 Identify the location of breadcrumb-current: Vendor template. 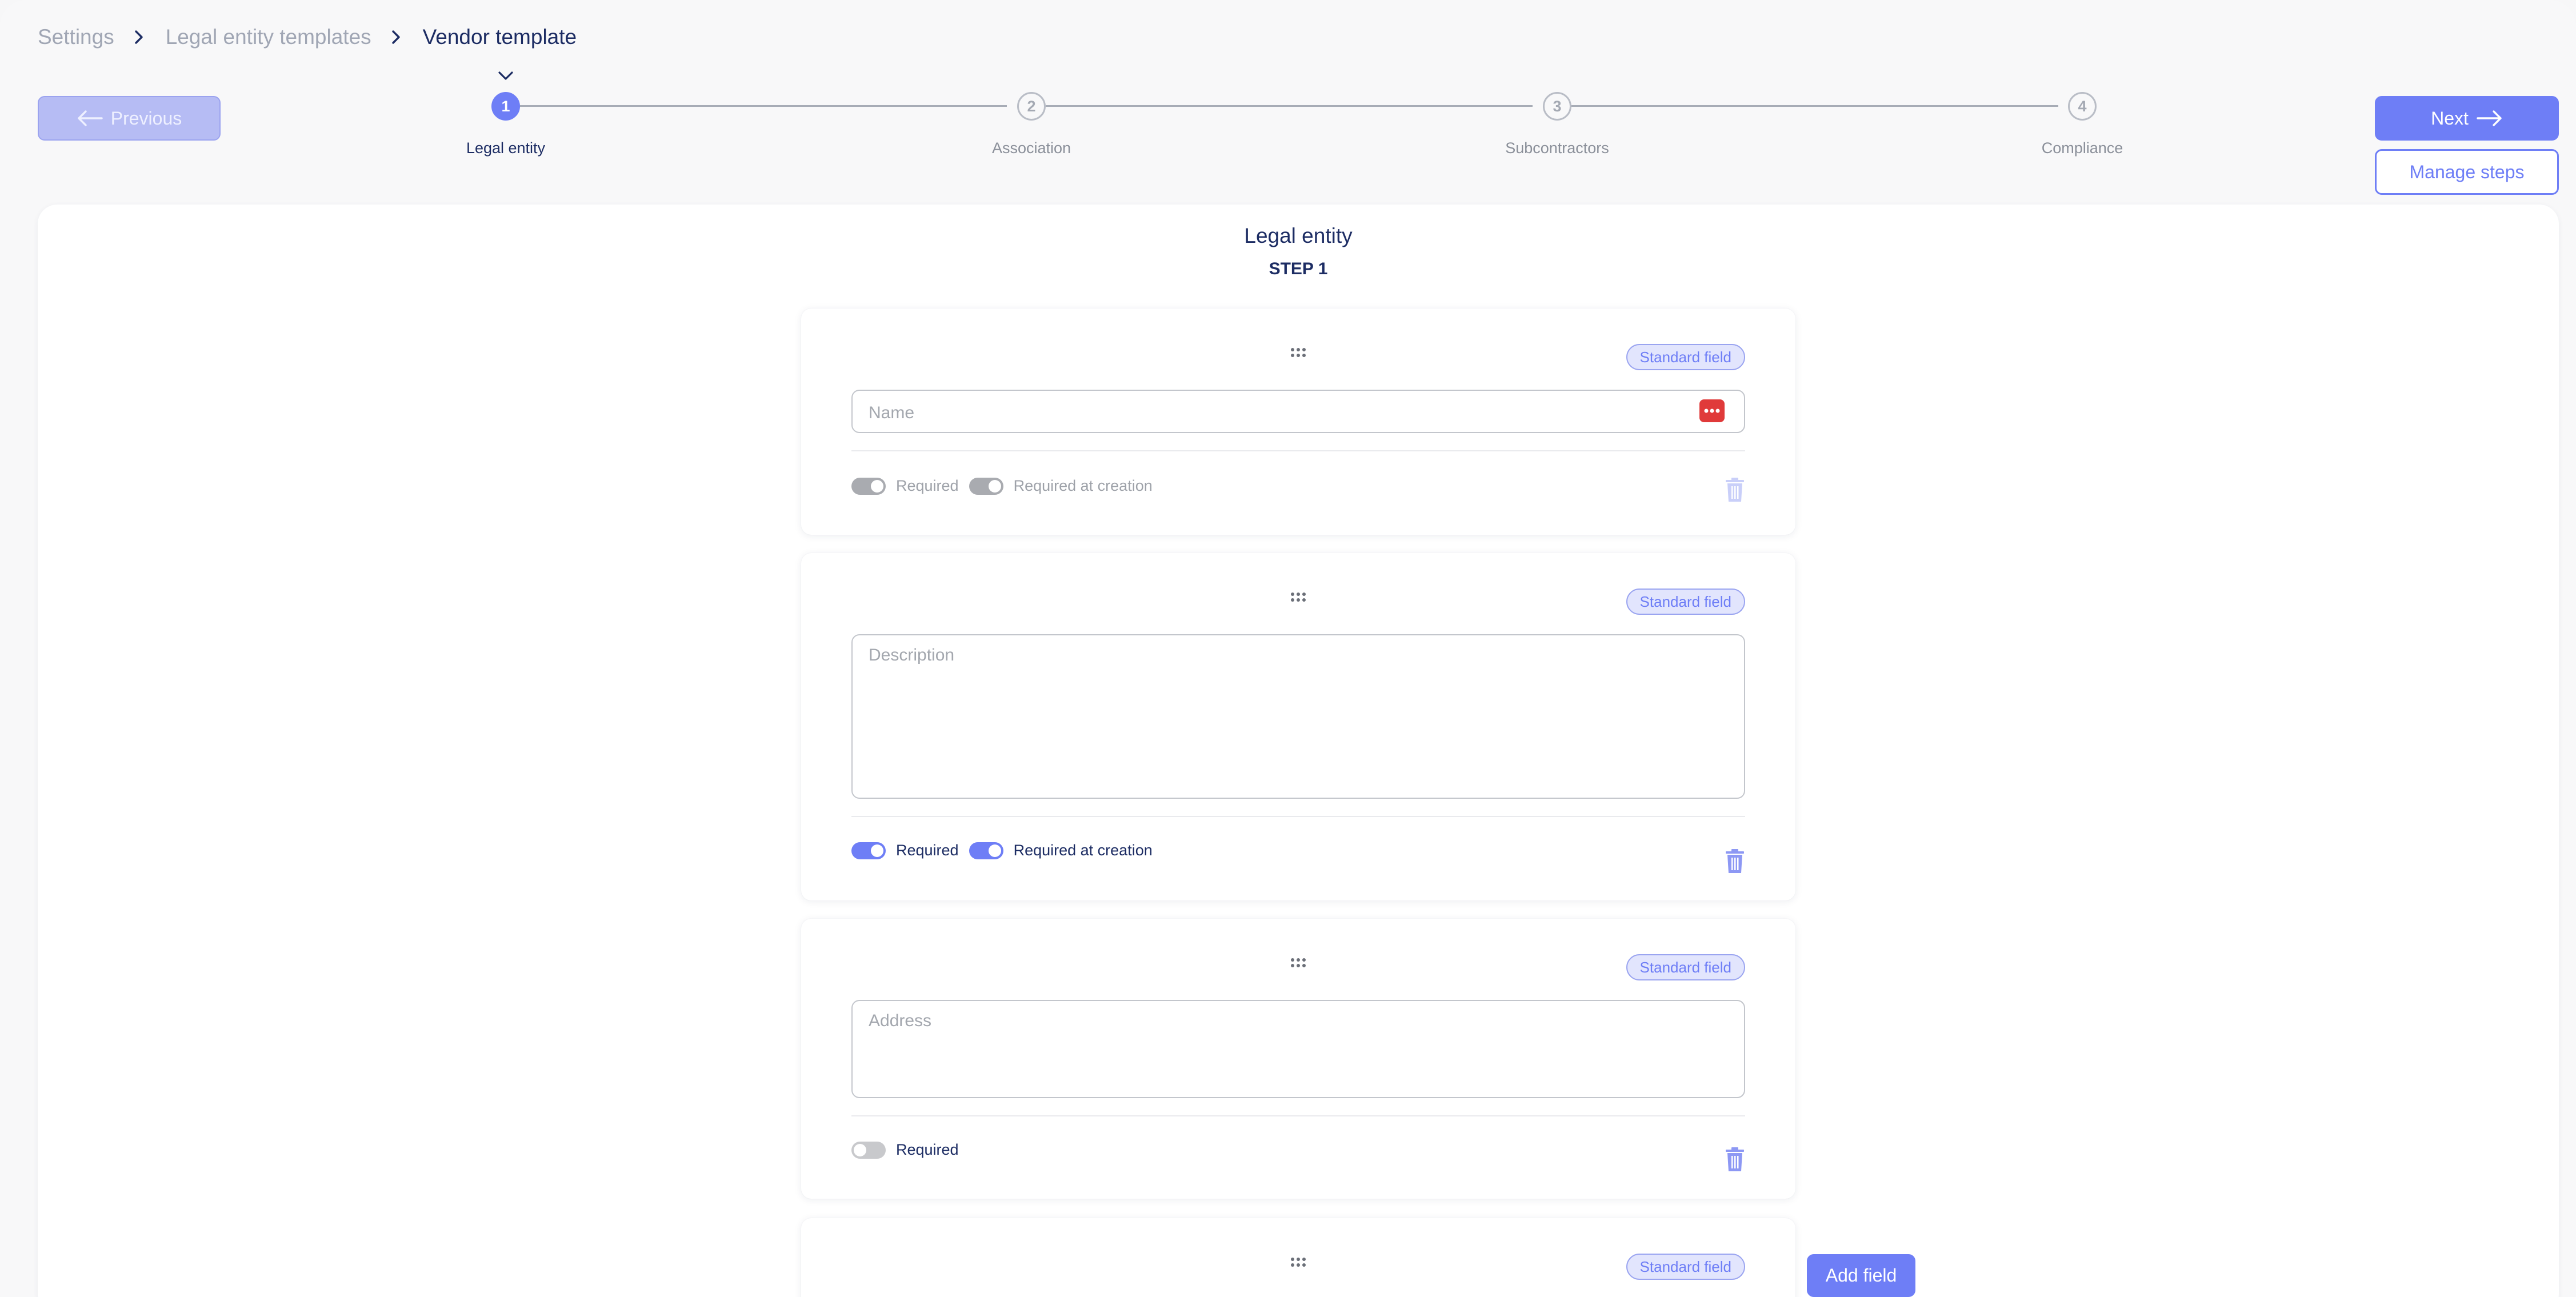
(499, 37).